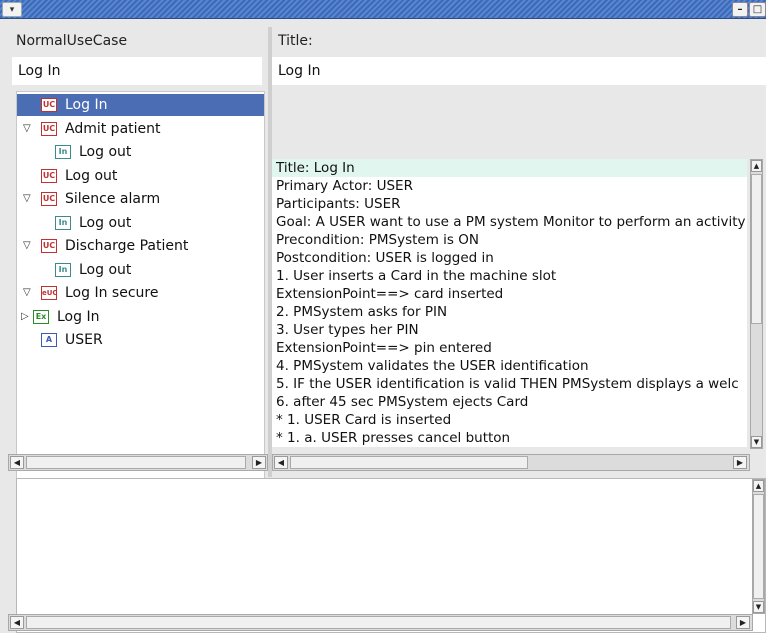 Image resolution: width=766 pixels, height=633 pixels. What do you see at coordinates (113, 128) in the screenshot?
I see `tree-item-label: Admit patient` at bounding box center [113, 128].